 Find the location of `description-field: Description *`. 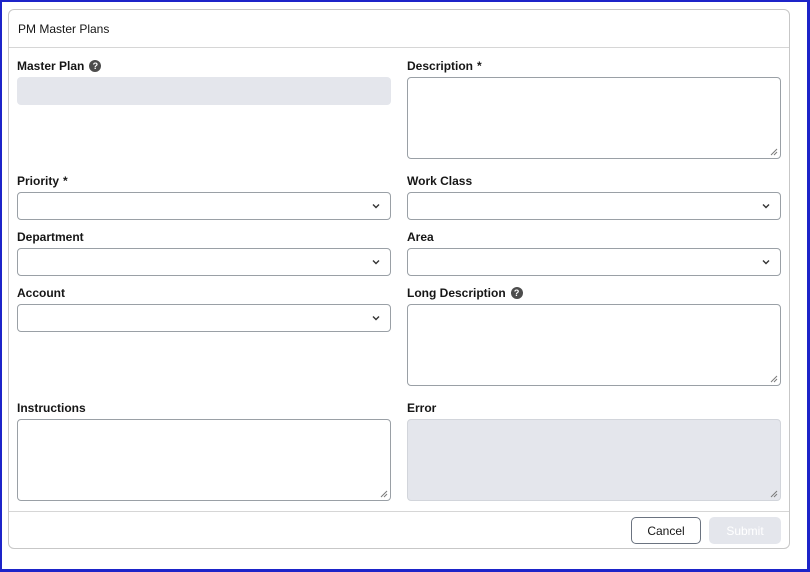

description-field: Description * is located at coordinates (594, 109).